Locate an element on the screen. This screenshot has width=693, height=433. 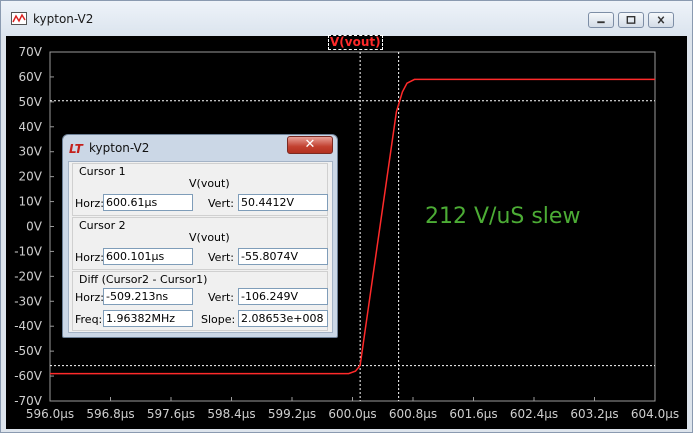
y-tick-label: -50V is located at coordinates (28, 351).